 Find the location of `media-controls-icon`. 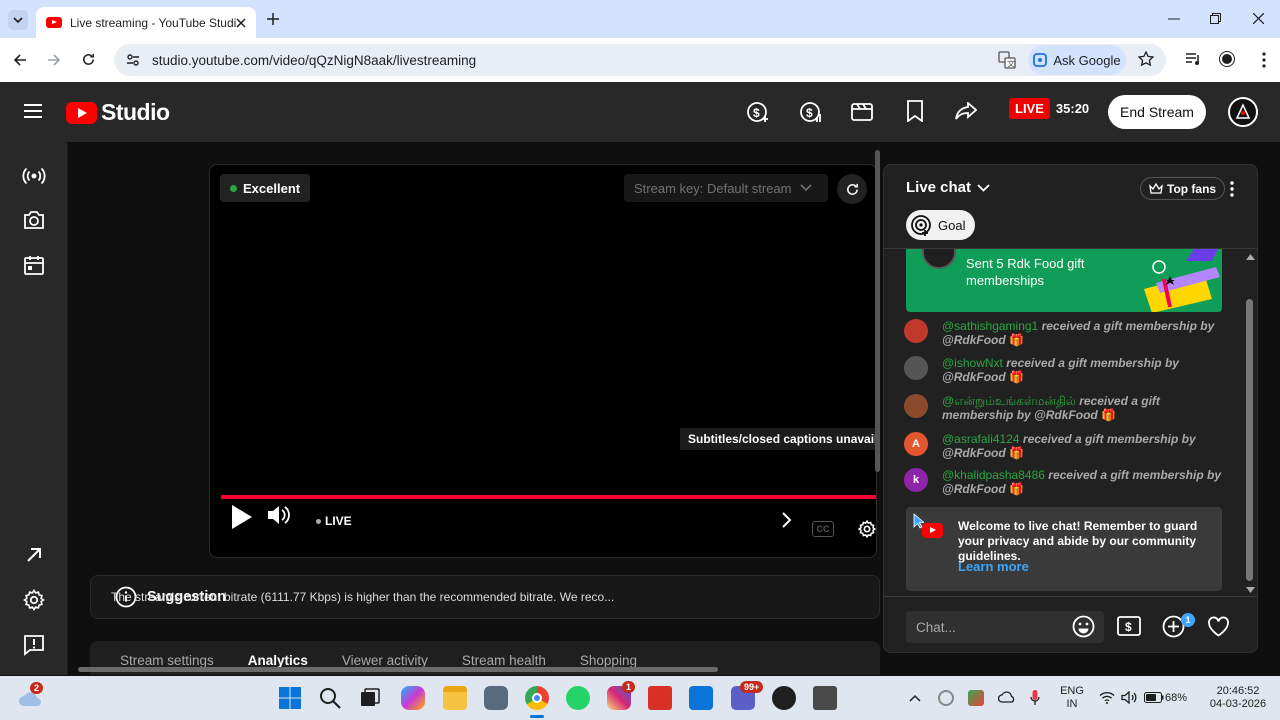

media-controls-icon is located at coordinates (1193, 59).